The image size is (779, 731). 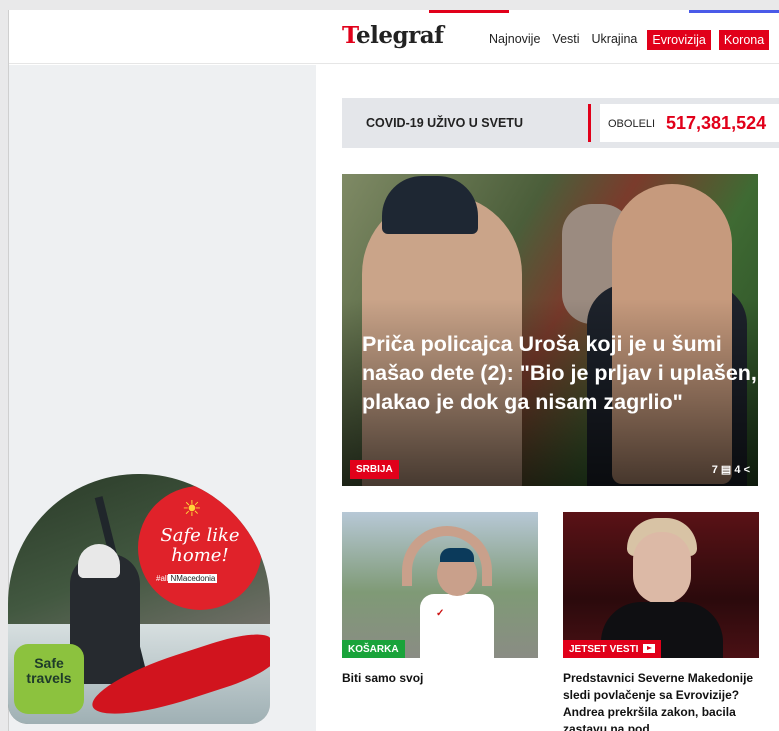 What do you see at coordinates (565, 40) in the screenshot?
I see `nav-vesti: Vesti` at bounding box center [565, 40].